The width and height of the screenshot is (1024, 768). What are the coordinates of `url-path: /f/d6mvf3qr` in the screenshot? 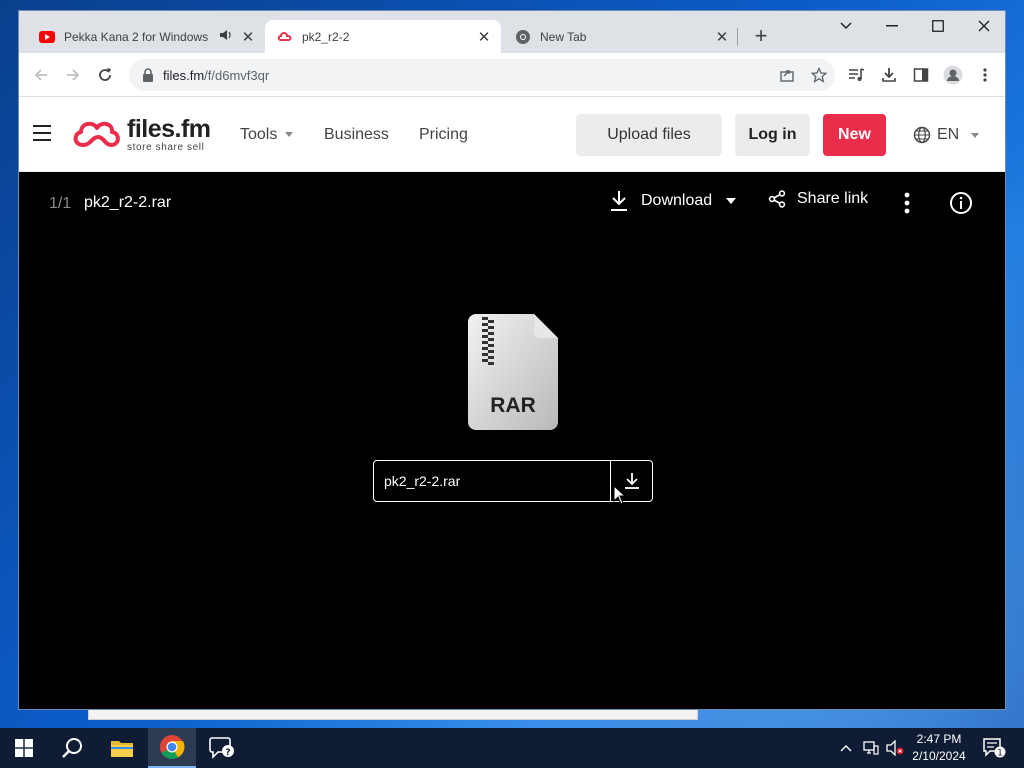 It's located at (237, 75).